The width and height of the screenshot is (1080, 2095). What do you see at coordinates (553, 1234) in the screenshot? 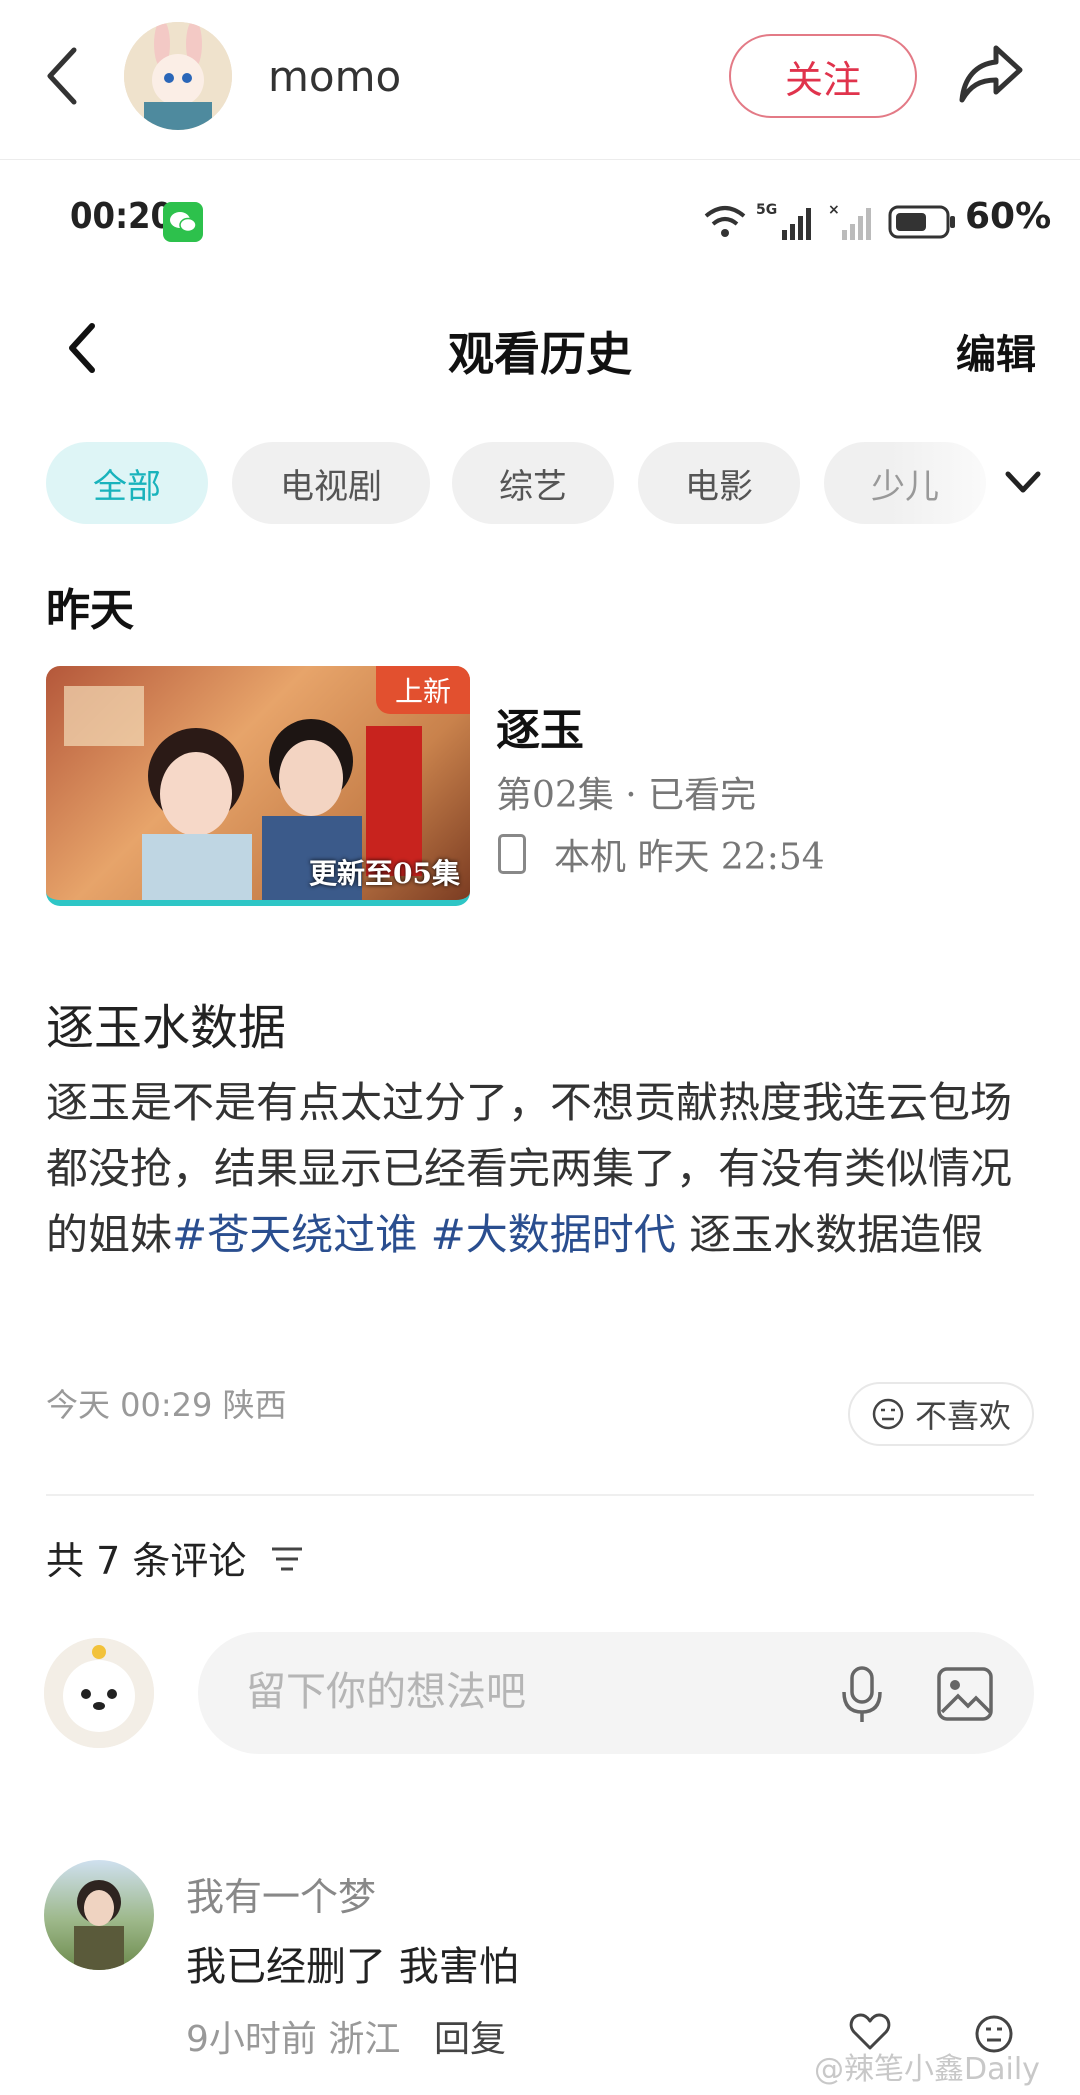
I see `hashtag-link: #大数据时代` at bounding box center [553, 1234].